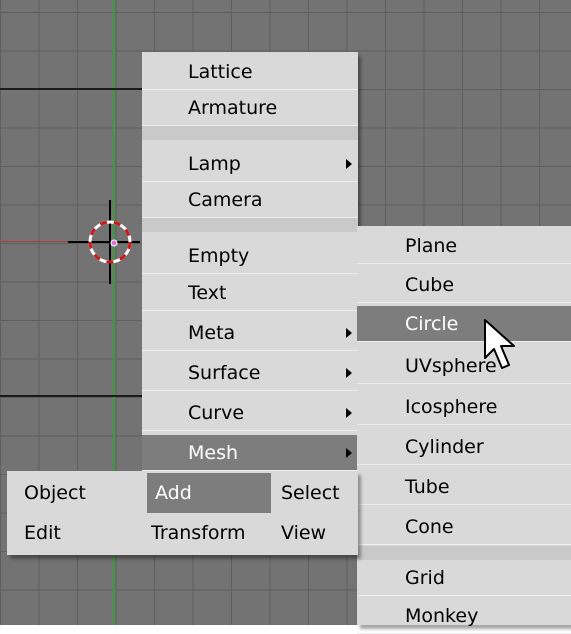 This screenshot has height=634, width=571. I want to click on menu-item-label: Surface, so click(224, 373).